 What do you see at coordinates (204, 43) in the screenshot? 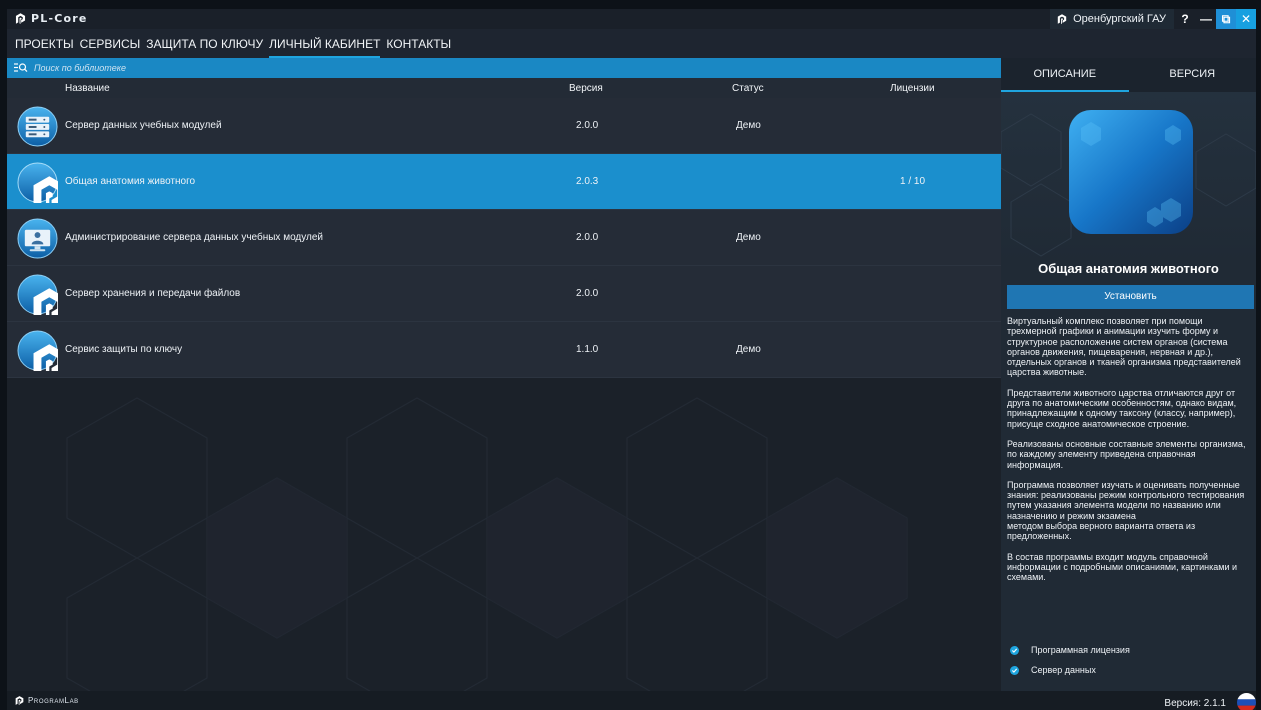
I see `nav-key-protection: ЗАЩИТА ПО КЛЮЧУ` at bounding box center [204, 43].